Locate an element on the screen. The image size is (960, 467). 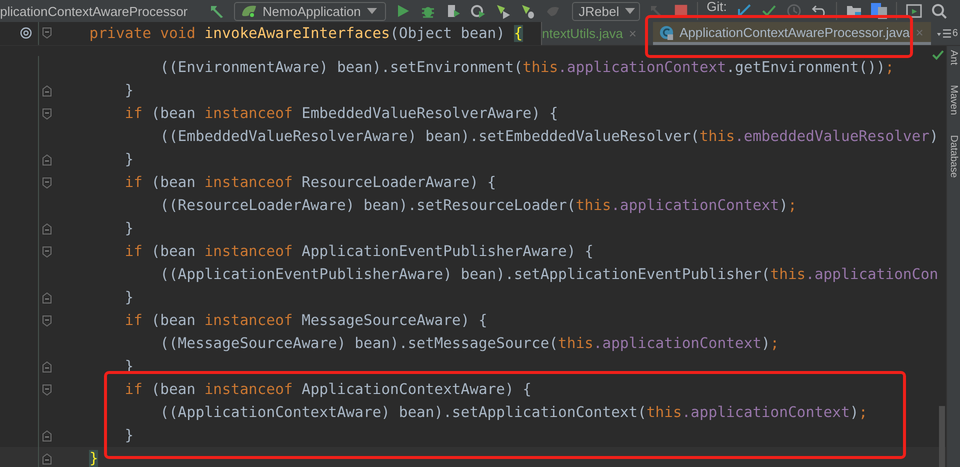
editor-tab: ApplicationContextAwareProcessor.java × is located at coordinates (792, 33).